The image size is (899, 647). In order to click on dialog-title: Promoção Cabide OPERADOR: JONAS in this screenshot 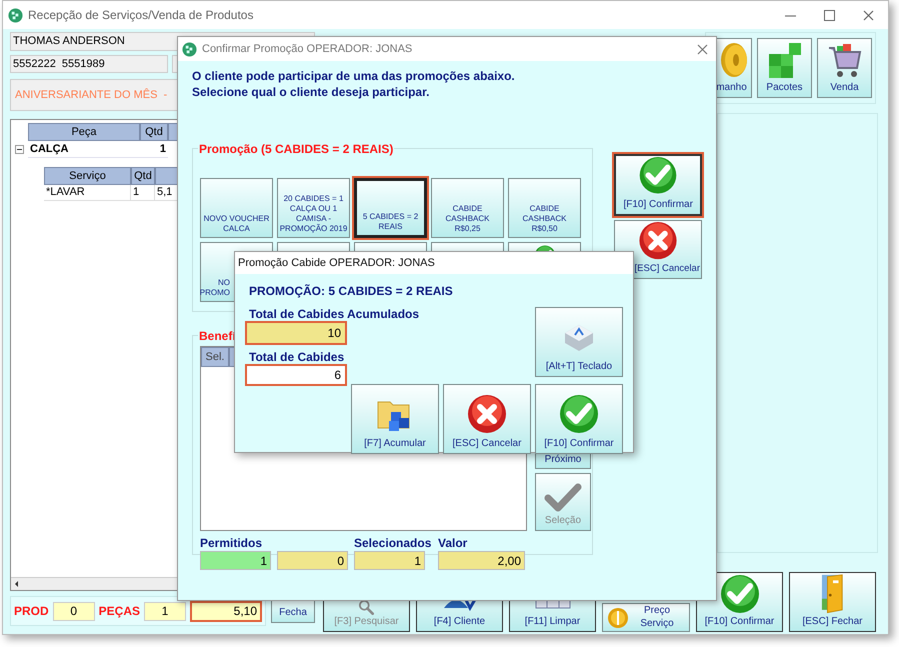, I will do `click(336, 263)`.